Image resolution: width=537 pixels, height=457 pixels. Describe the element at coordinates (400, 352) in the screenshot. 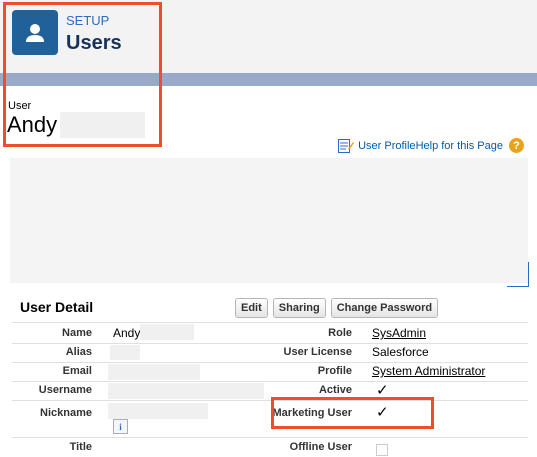

I see `field-value-user-license: Salesforce` at that location.